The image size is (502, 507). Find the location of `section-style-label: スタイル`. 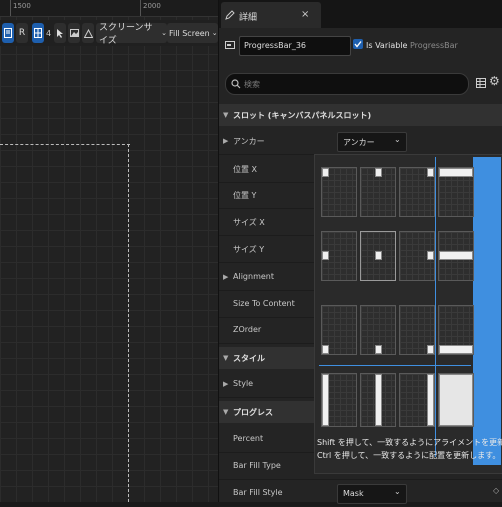

section-style-label: スタイル is located at coordinates (249, 358).